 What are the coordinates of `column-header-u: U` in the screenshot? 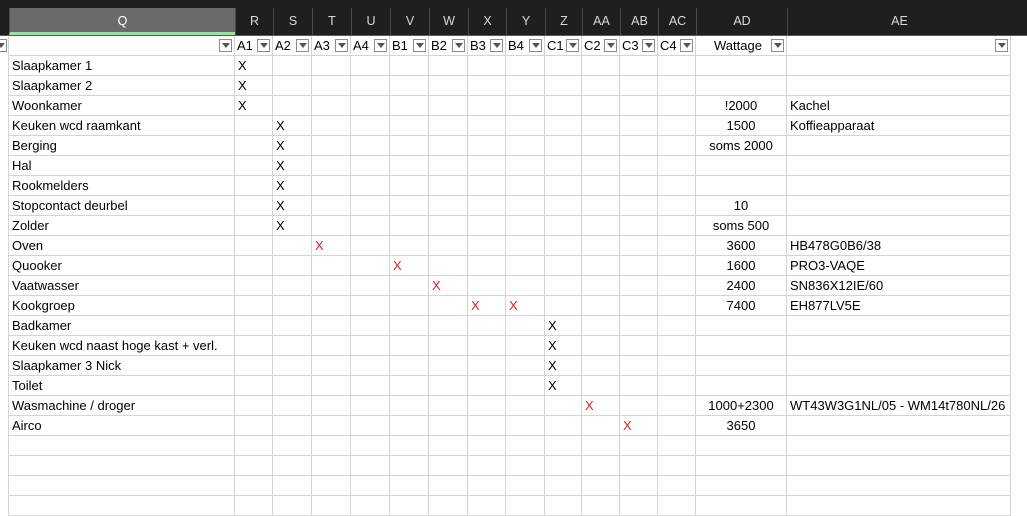 It's located at (370, 21).